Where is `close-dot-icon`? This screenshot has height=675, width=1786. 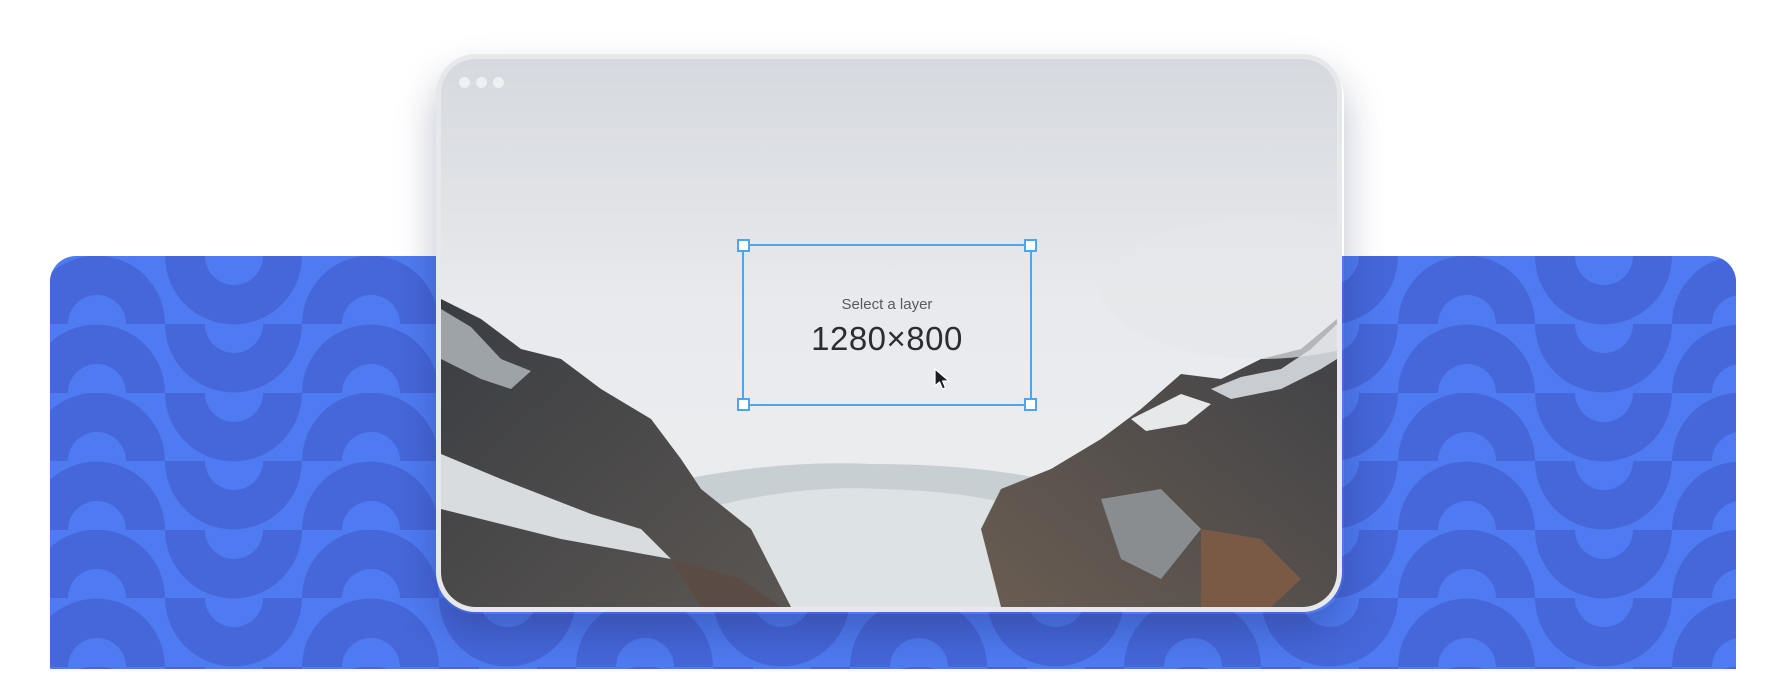 close-dot-icon is located at coordinates (464, 82).